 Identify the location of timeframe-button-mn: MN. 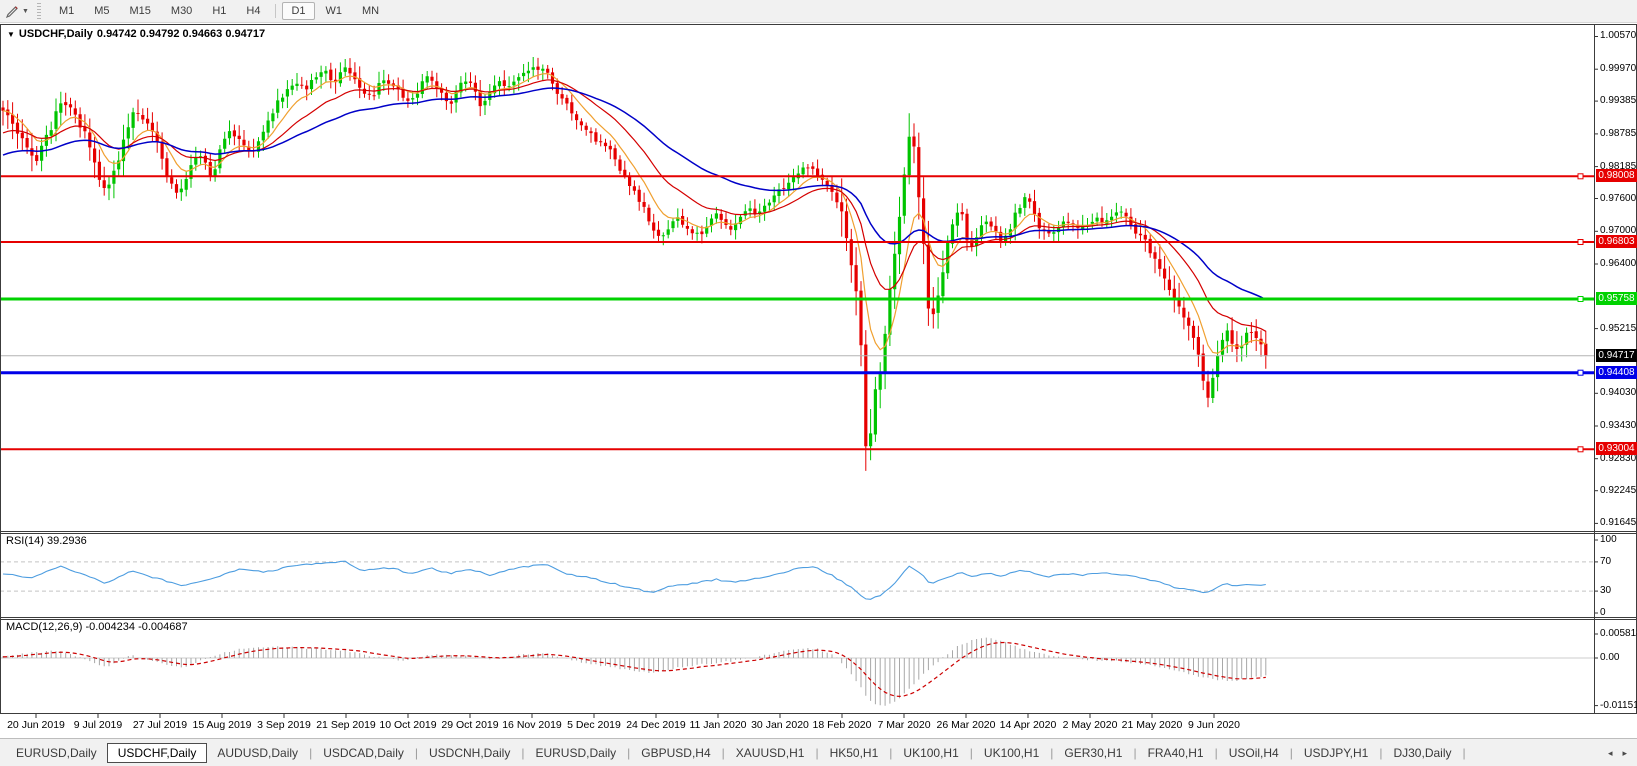
(370, 11).